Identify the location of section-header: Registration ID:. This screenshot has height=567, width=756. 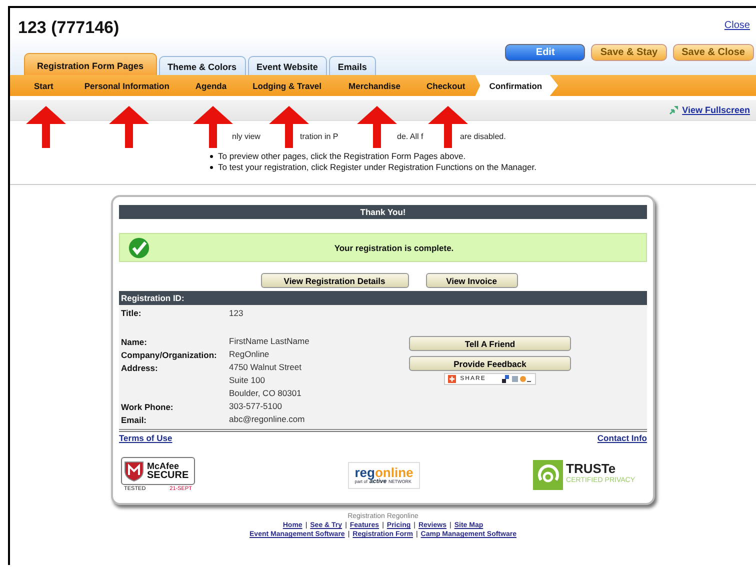
(383, 298).